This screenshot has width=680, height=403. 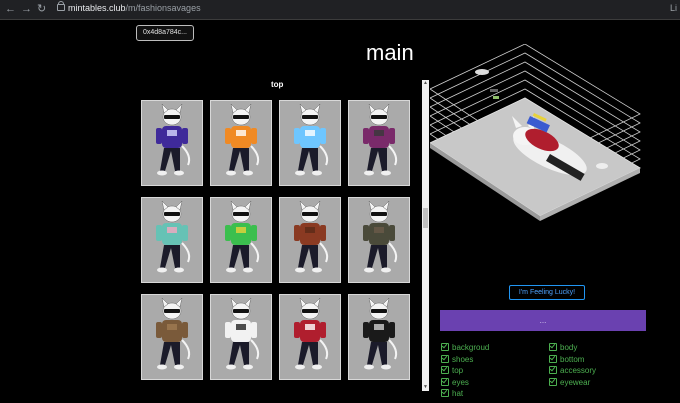 What do you see at coordinates (673, 8) in the screenshot?
I see `extension-icon: Li` at bounding box center [673, 8].